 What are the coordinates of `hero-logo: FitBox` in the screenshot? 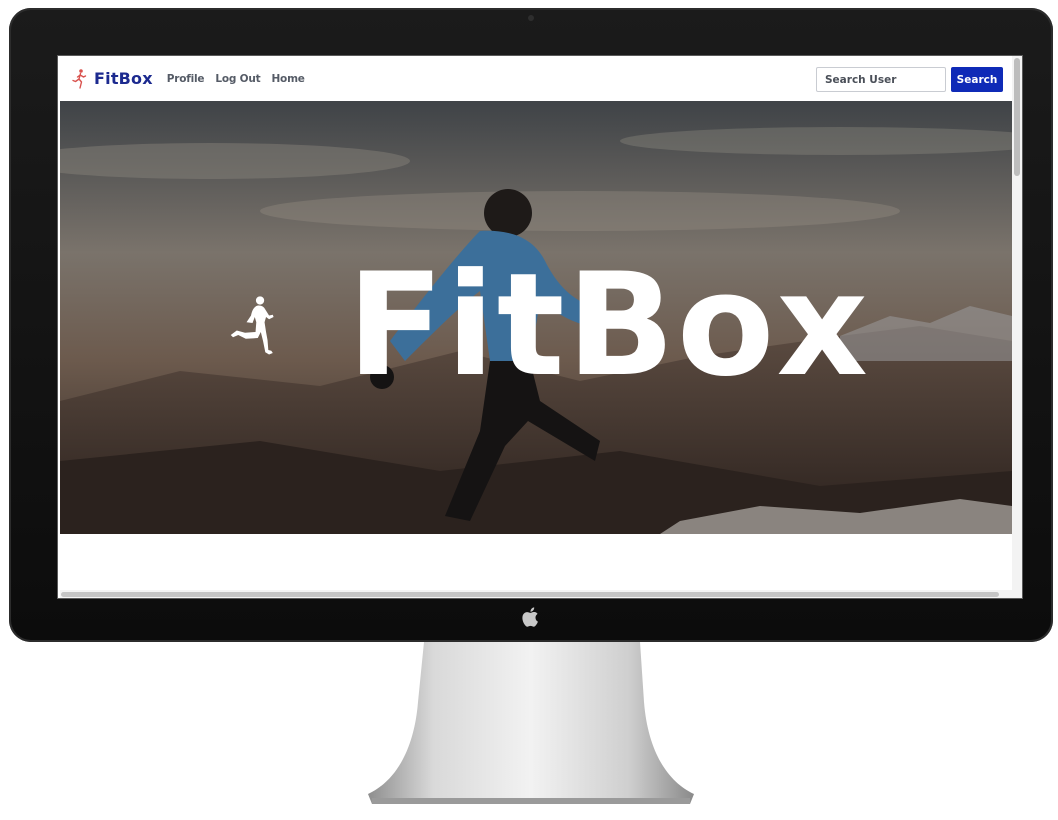 It's located at (550, 326).